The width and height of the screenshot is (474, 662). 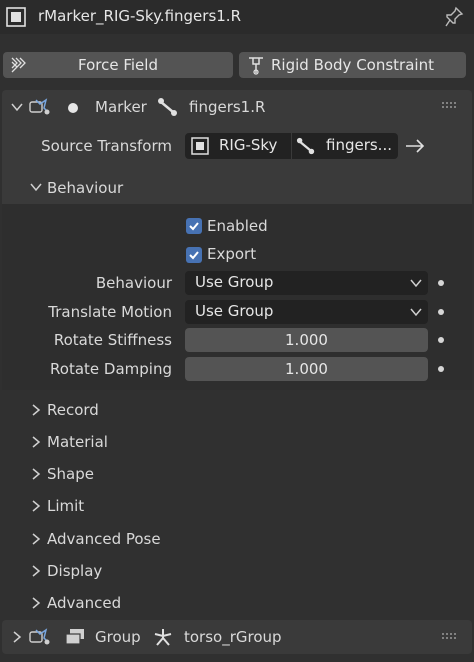 What do you see at coordinates (454, 17) in the screenshot?
I see `pin-icon` at bounding box center [454, 17].